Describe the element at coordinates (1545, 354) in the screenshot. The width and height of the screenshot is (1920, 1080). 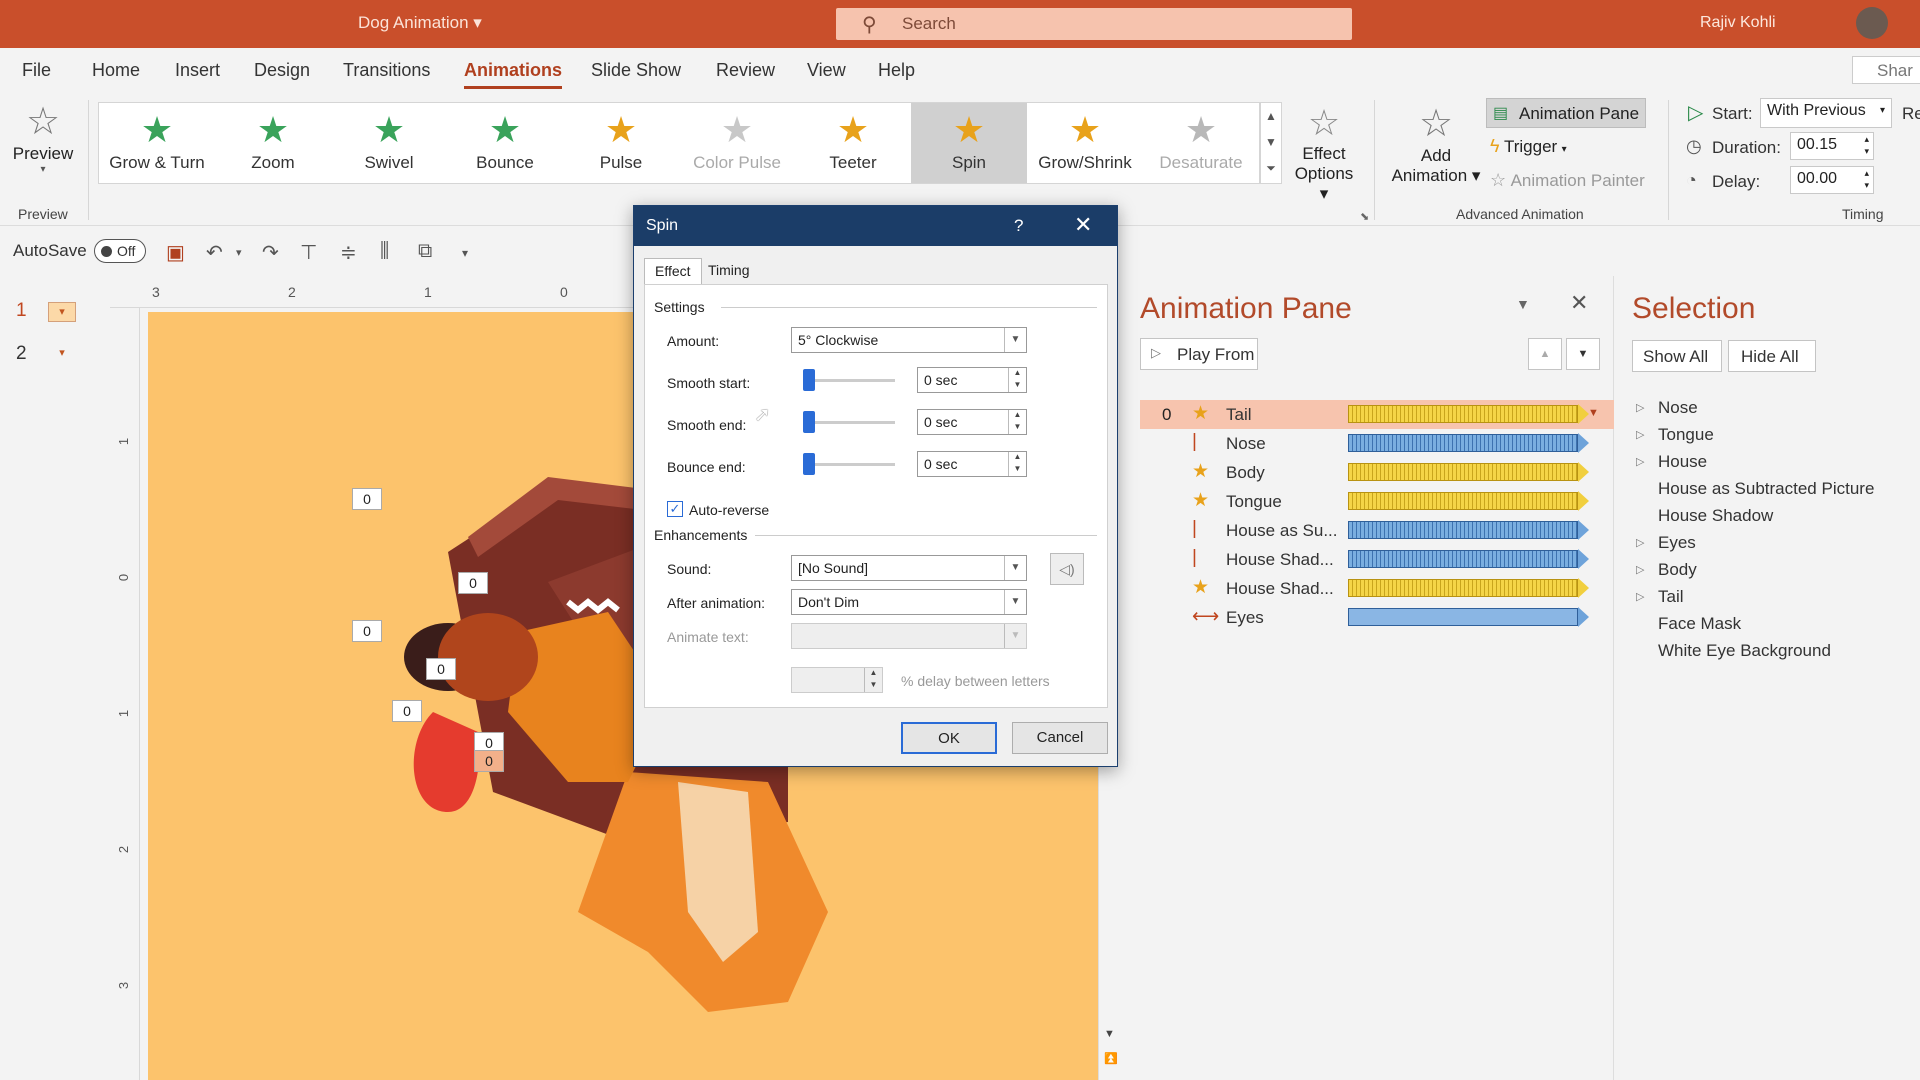
I see `move-up-button: ▲` at that location.